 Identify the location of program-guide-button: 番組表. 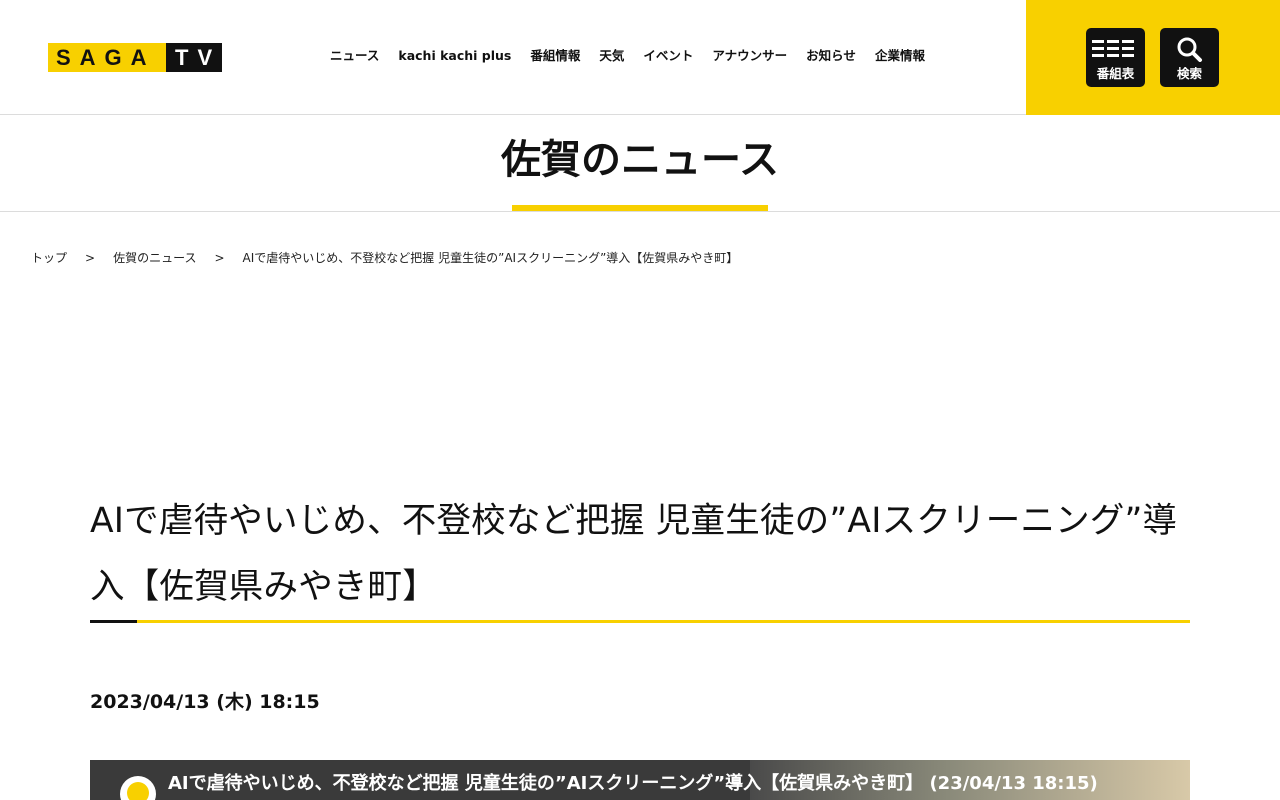
(1115, 57).